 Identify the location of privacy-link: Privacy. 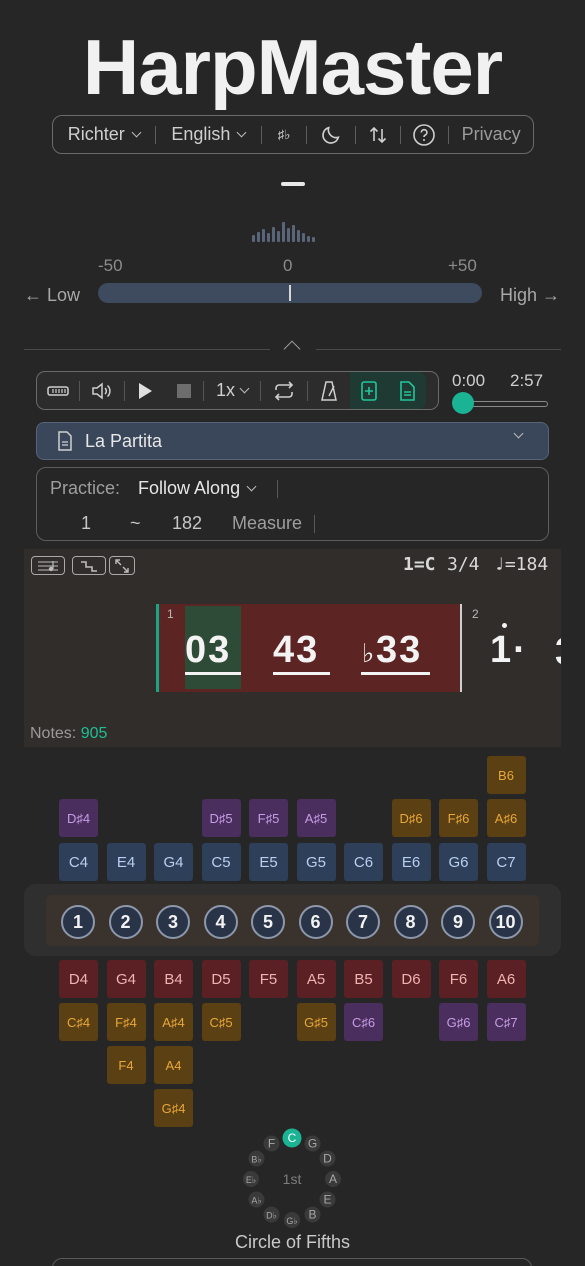
(491, 134).